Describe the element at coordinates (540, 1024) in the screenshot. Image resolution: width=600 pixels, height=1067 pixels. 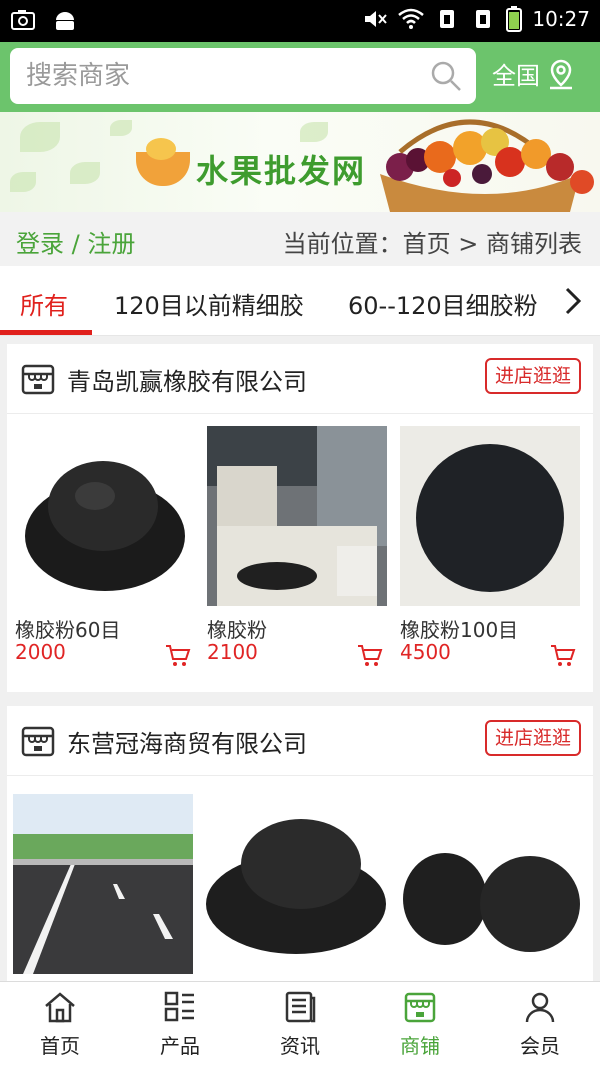
I see `nav-member: 会员` at that location.